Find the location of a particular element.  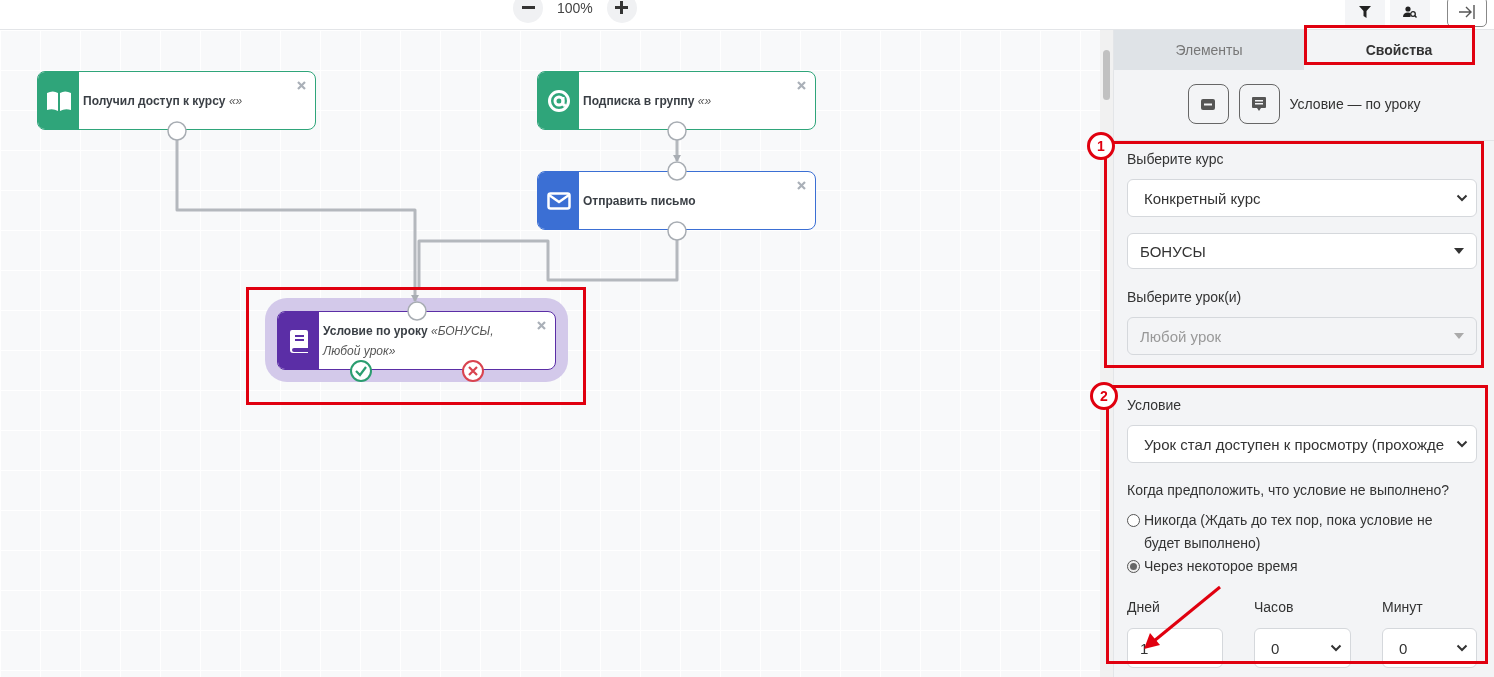

days-input: 1 is located at coordinates (1175, 648).